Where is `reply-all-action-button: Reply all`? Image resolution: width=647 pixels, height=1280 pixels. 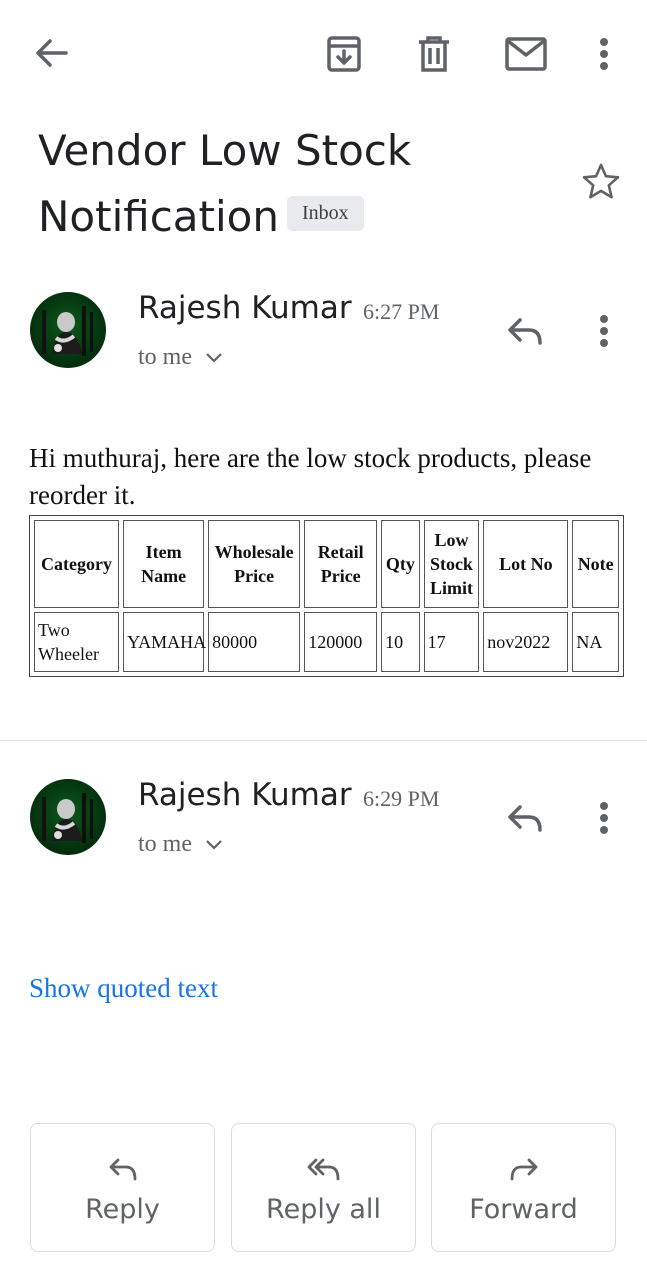
reply-all-action-button: Reply all is located at coordinates (323, 1187).